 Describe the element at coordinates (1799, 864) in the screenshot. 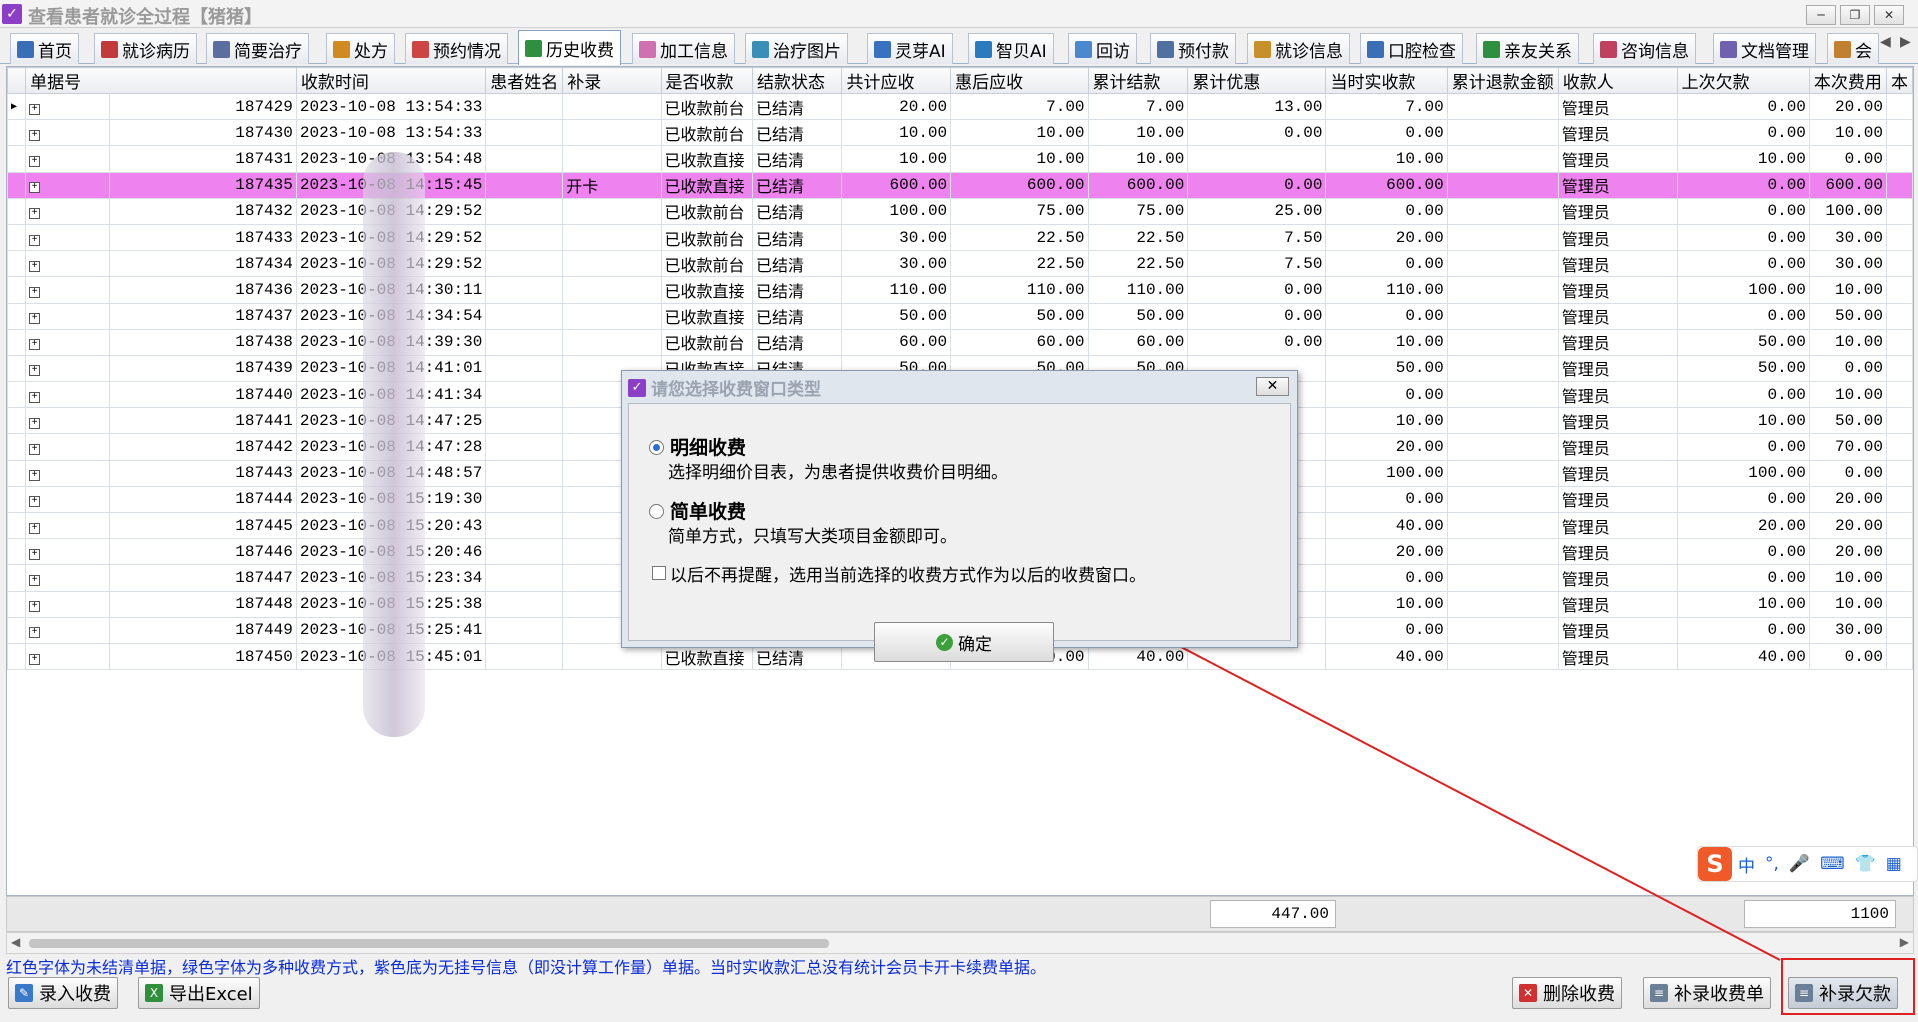

I see `microphone-icon: 🎤` at that location.